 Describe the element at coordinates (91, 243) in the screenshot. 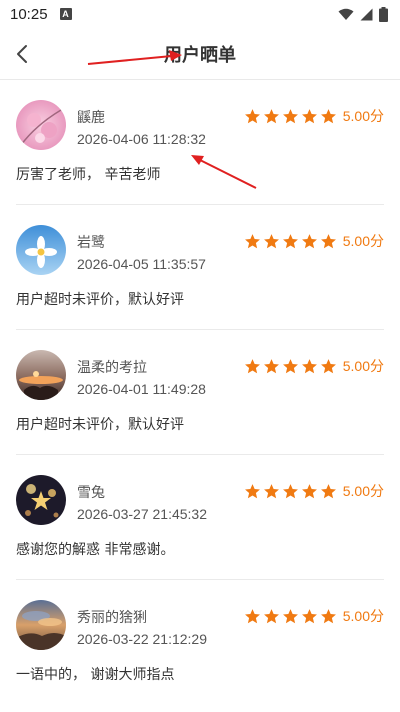

I see `username: 岩鹭` at that location.